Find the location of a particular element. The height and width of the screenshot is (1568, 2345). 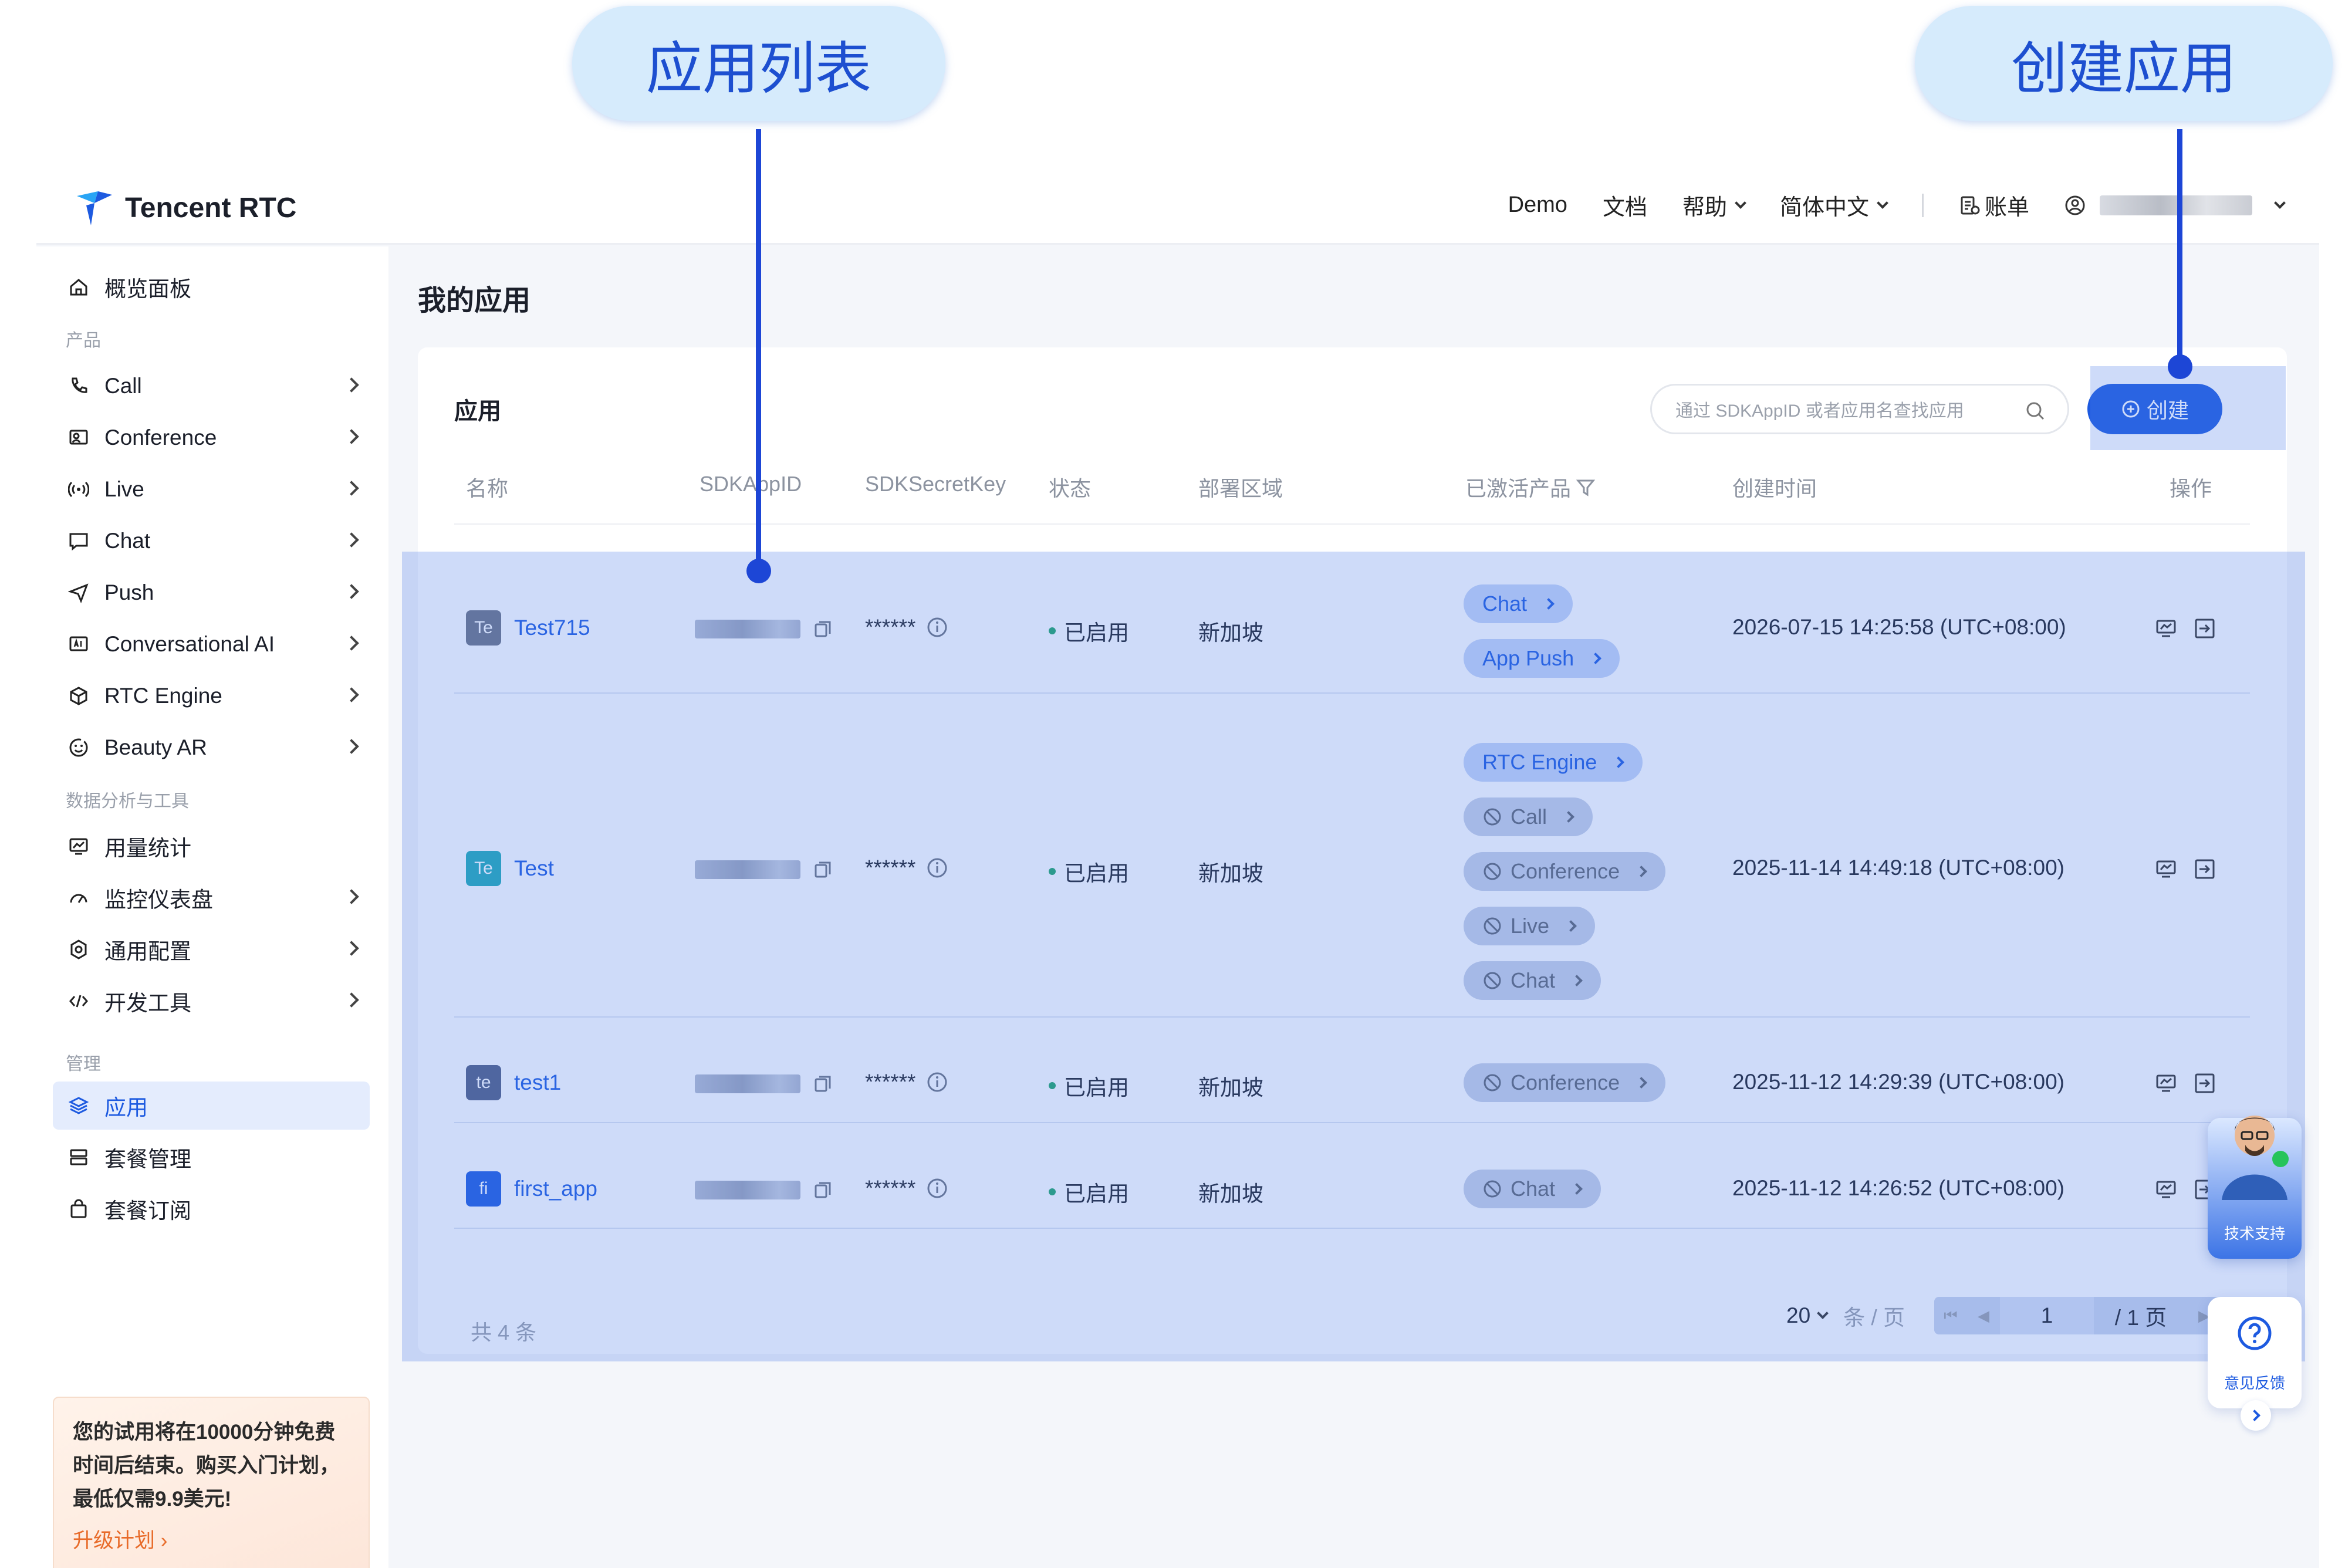

sidebar-item-chat: Chat is located at coordinates (211, 541).